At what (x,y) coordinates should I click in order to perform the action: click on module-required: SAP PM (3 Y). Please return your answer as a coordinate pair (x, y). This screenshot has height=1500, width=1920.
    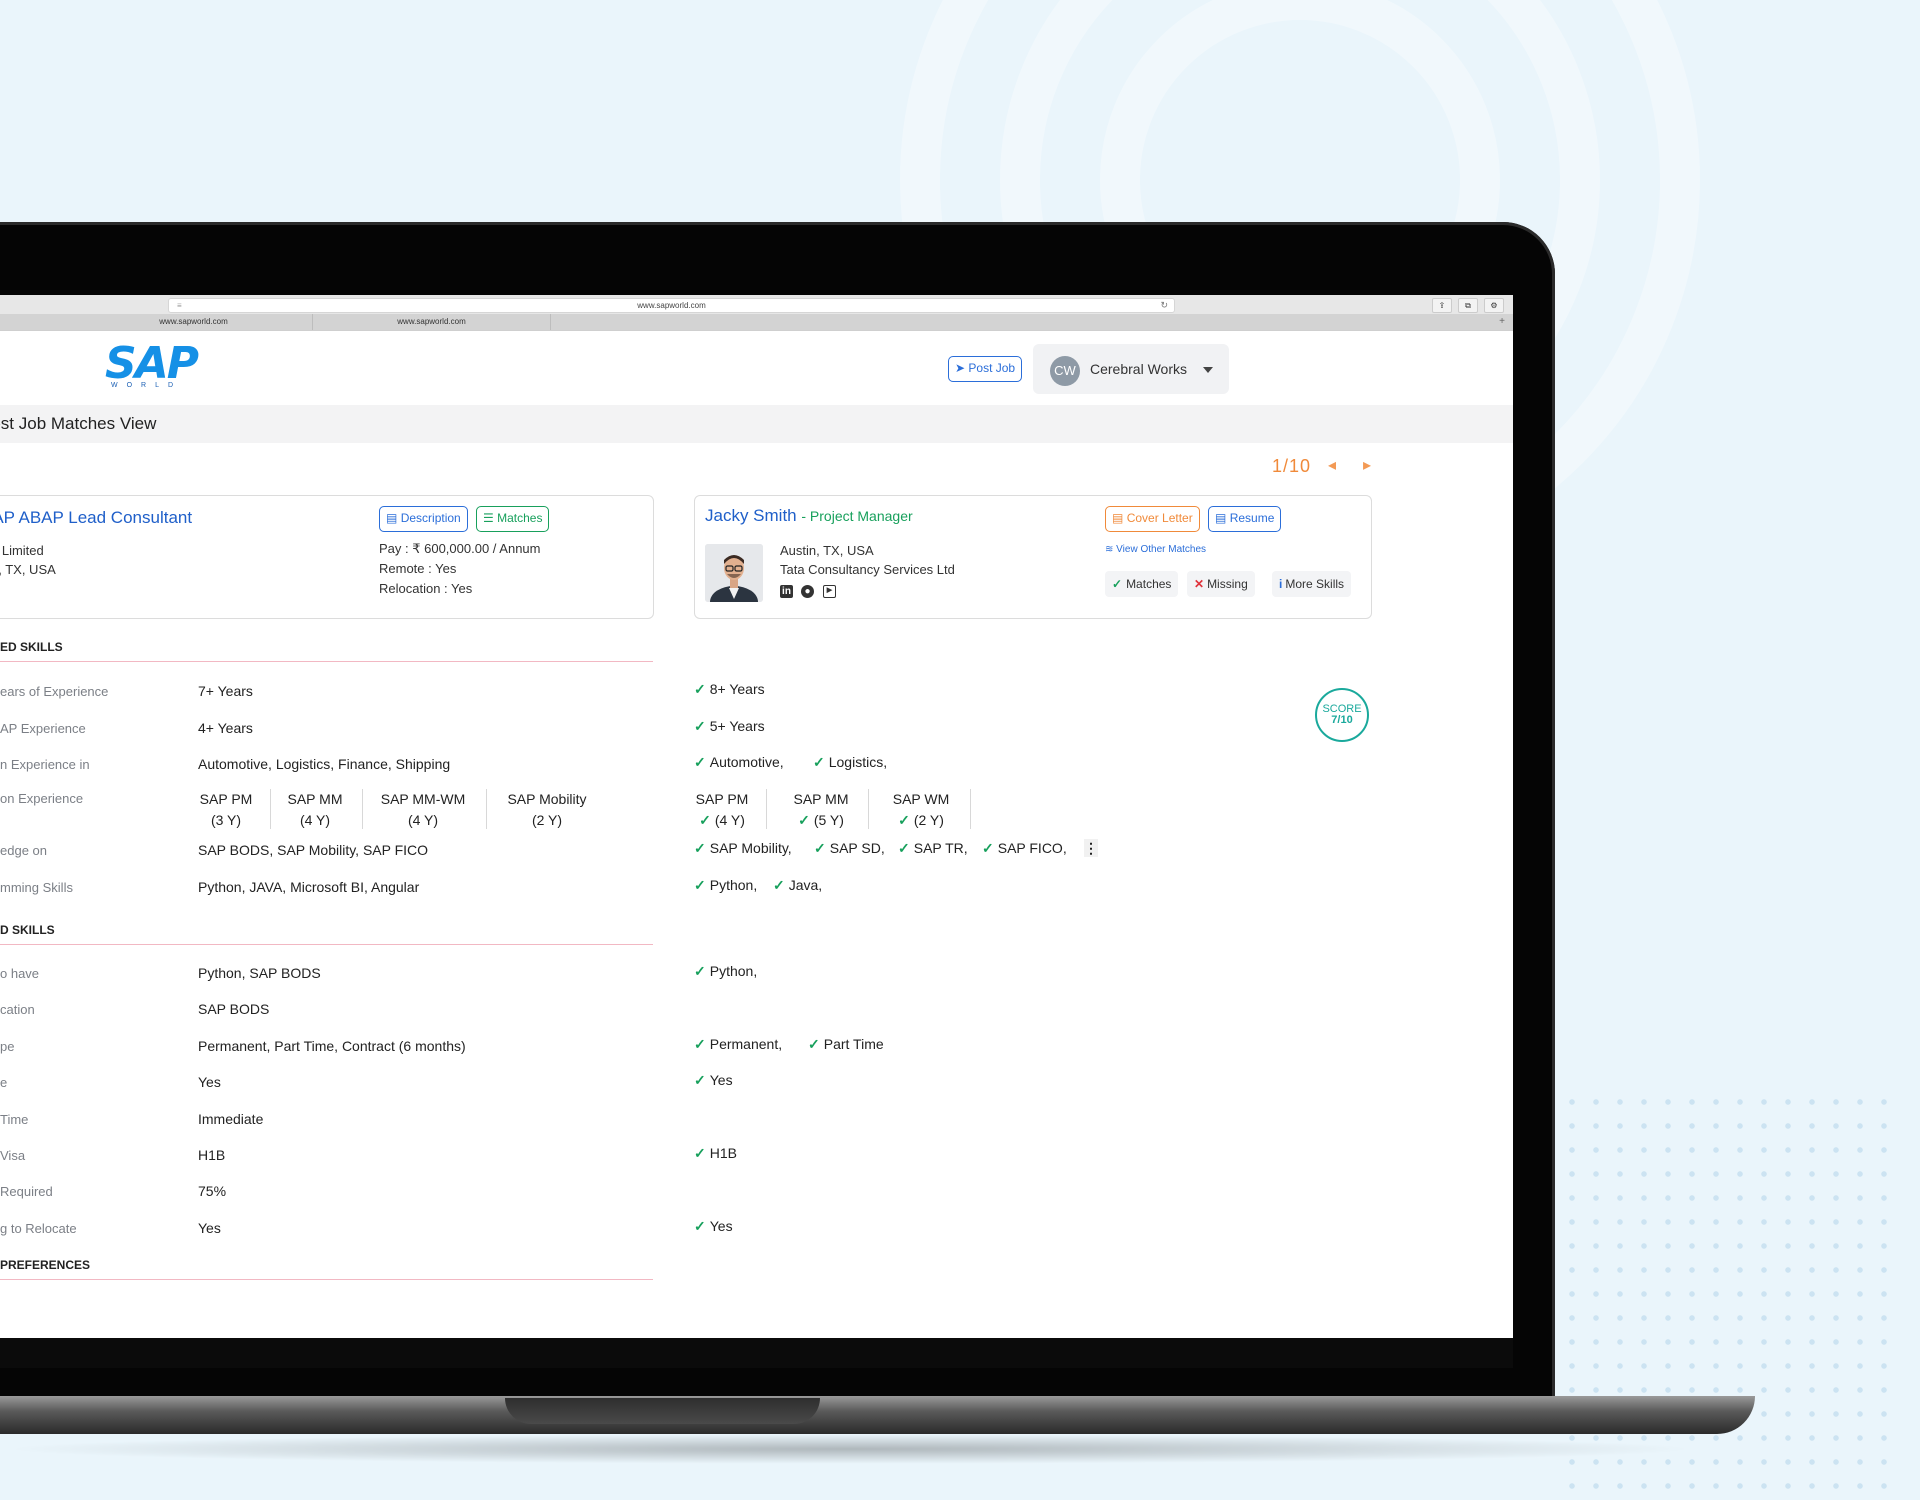
    Looking at the image, I should click on (226, 810).